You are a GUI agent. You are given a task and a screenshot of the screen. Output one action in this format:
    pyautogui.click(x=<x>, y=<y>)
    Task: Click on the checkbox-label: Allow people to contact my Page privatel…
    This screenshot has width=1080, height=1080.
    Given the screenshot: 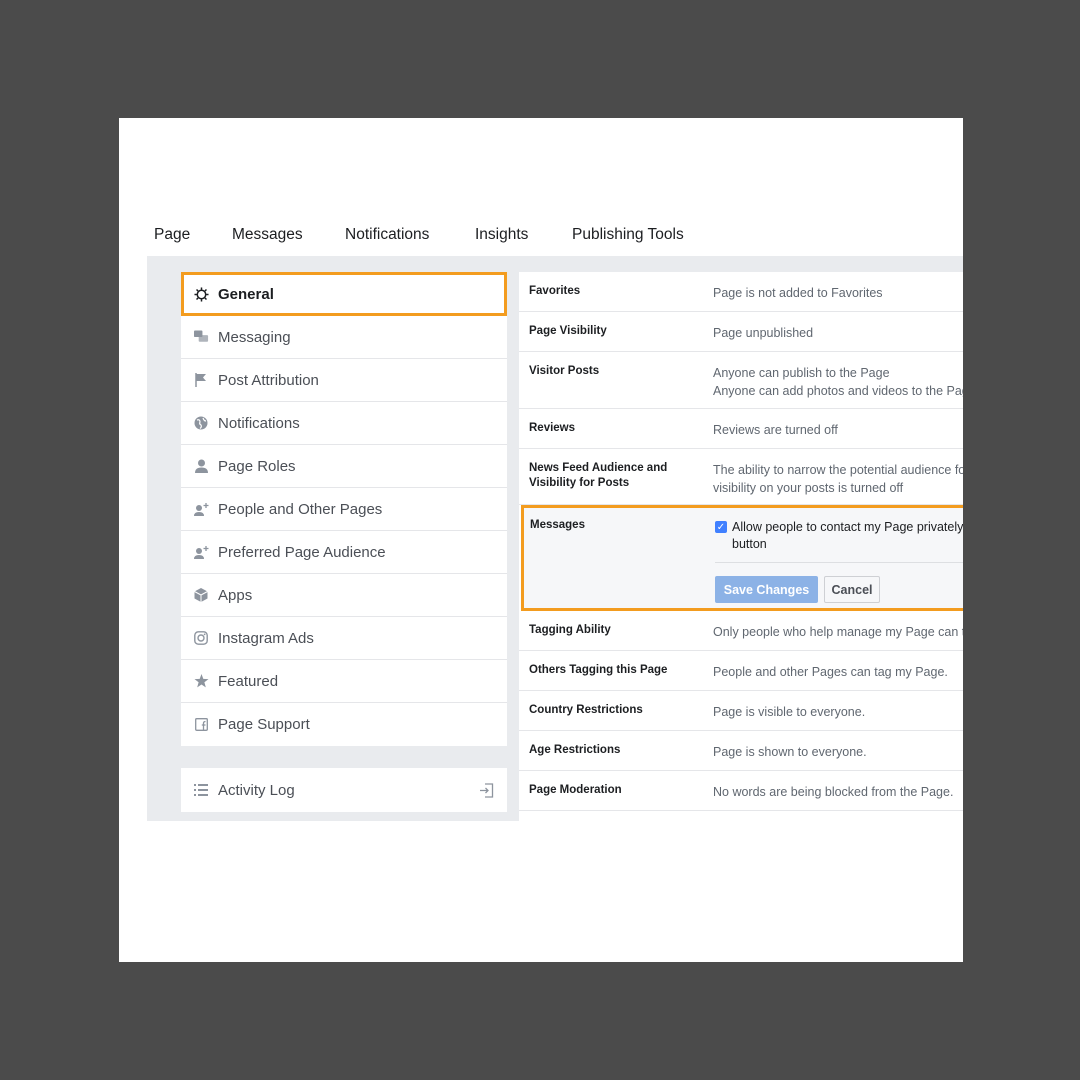 What is the action you would take?
    pyautogui.click(x=847, y=536)
    